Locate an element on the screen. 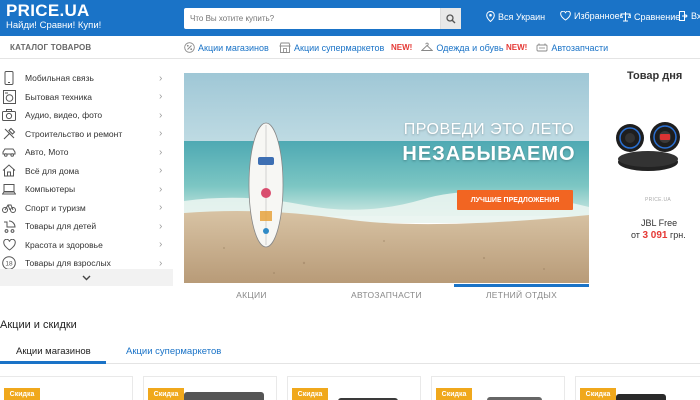 This screenshot has height=400, width=700. product-earbuds-image is located at coordinates (648, 150).